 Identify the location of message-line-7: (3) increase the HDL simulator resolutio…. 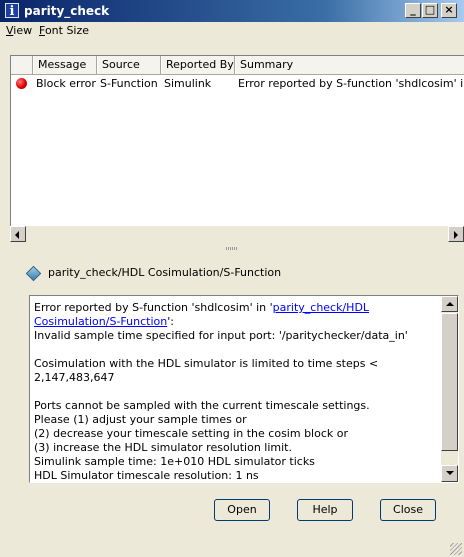
(163, 447).